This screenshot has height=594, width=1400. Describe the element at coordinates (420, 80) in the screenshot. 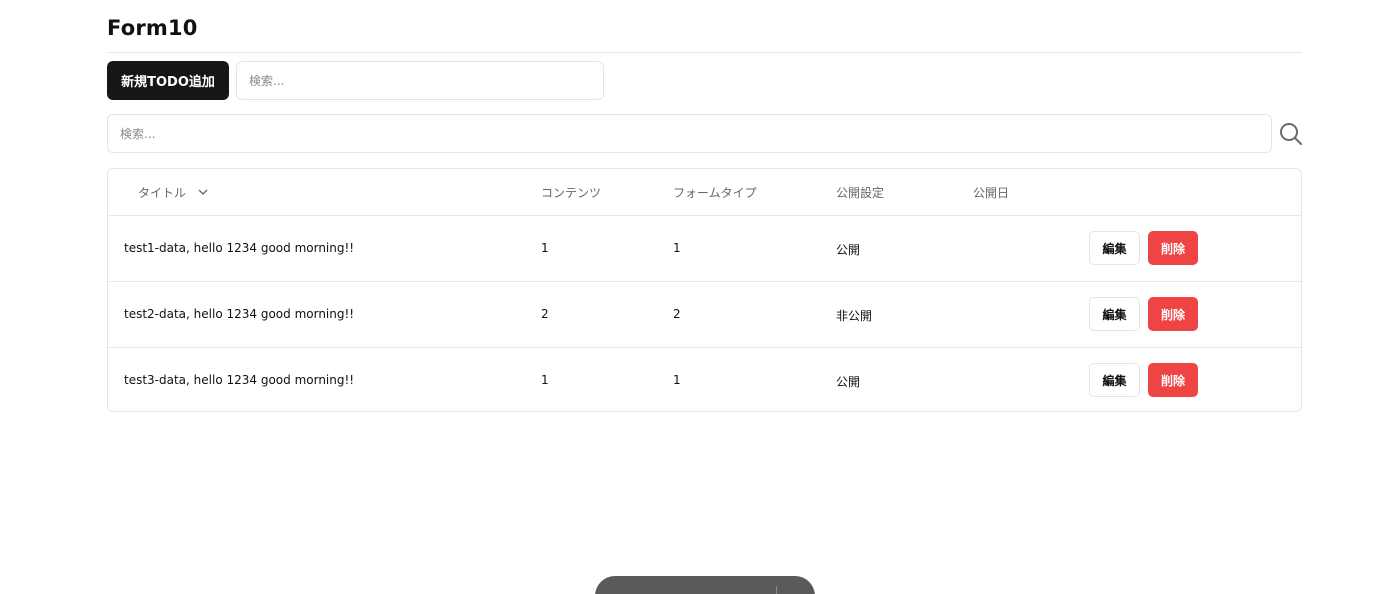

I see `toolbar-search-input` at that location.